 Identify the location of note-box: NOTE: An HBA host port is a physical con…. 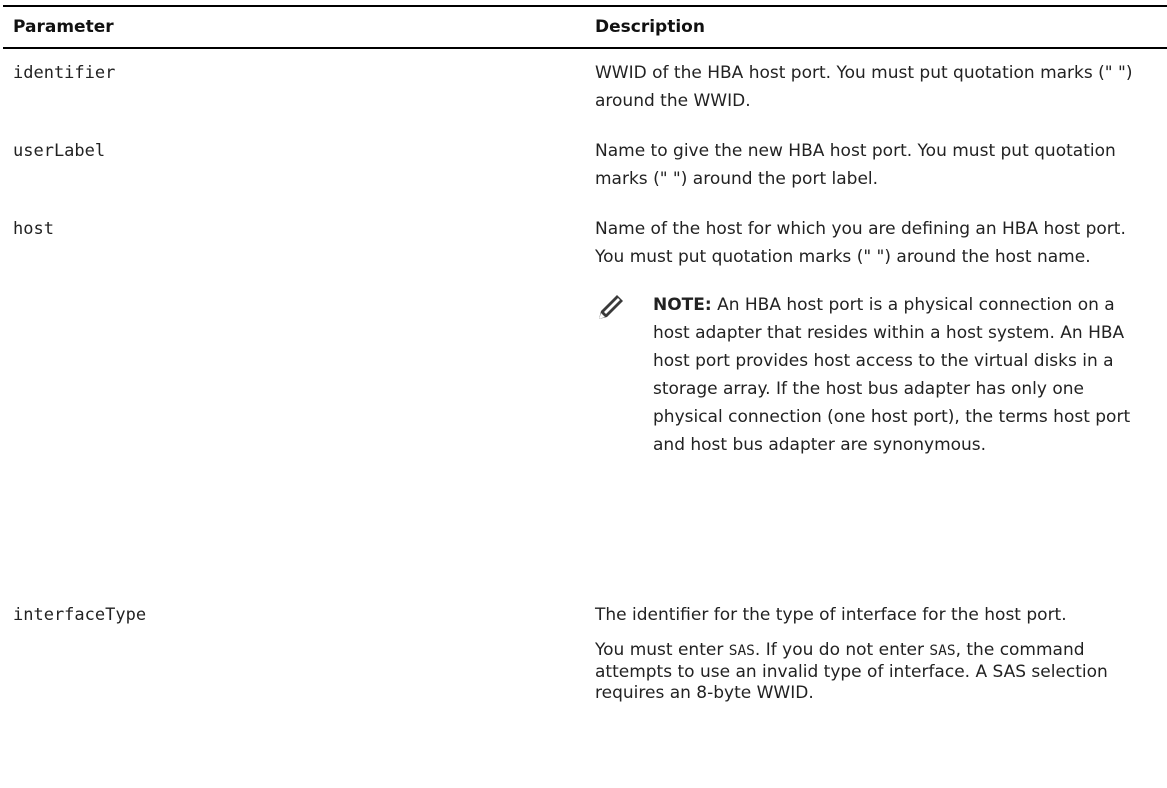
(881, 375).